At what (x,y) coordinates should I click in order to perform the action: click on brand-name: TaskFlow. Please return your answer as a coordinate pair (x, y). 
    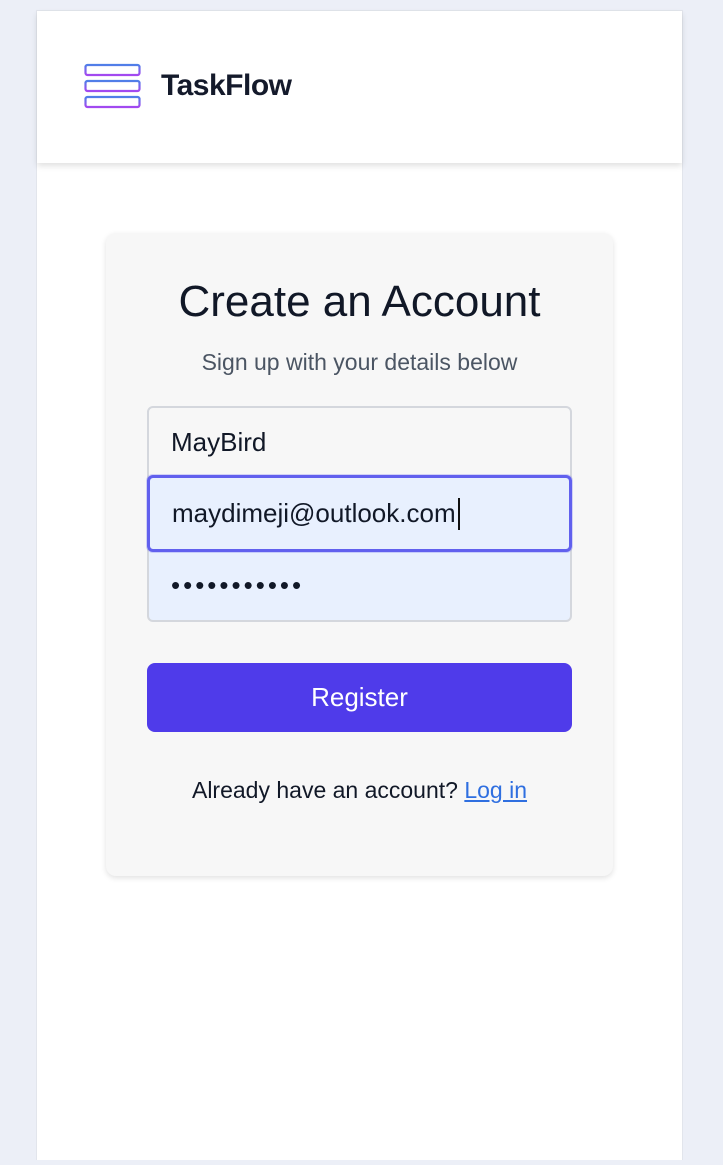
    Looking at the image, I should click on (226, 85).